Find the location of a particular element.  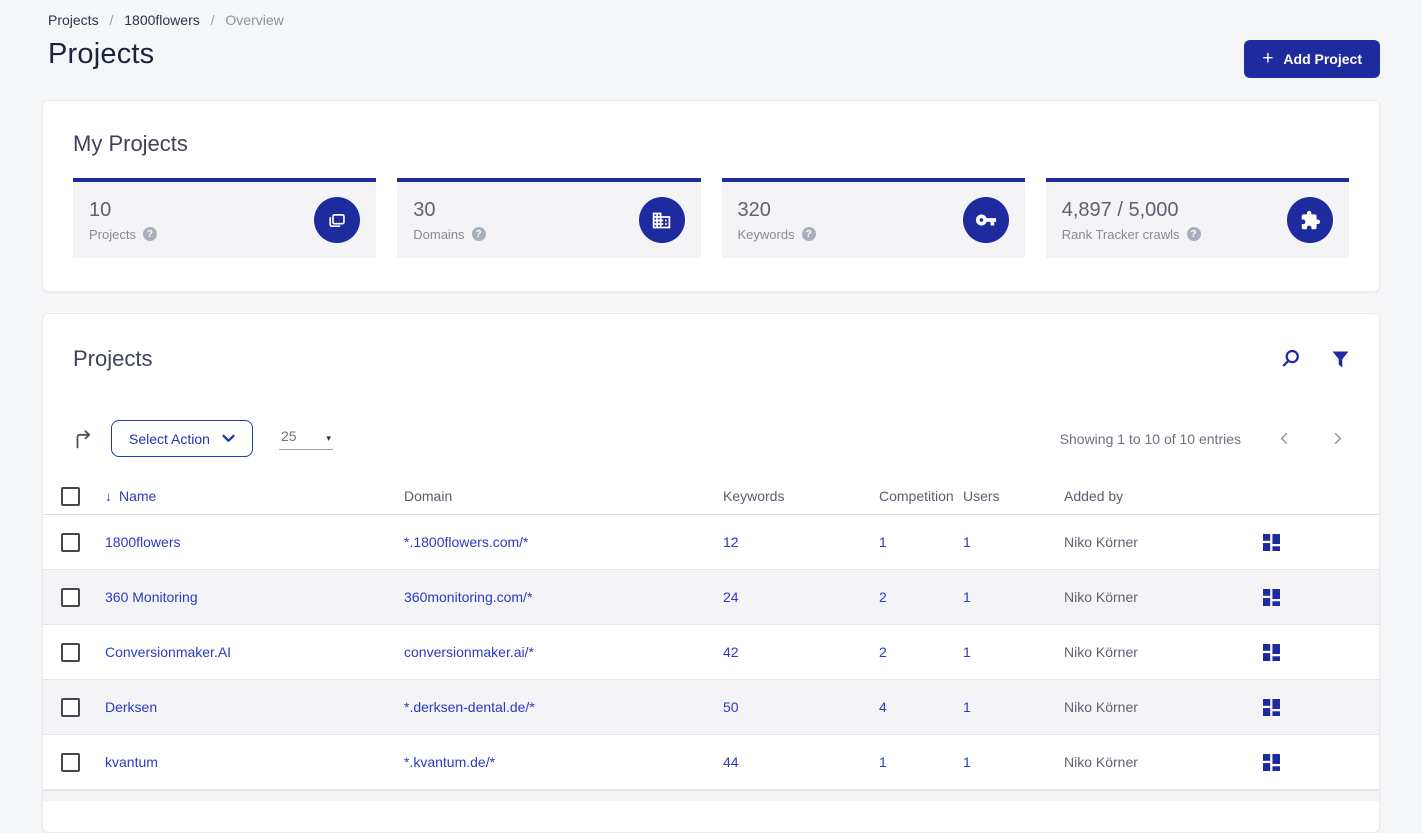

table-row-partial is located at coordinates (711, 795).